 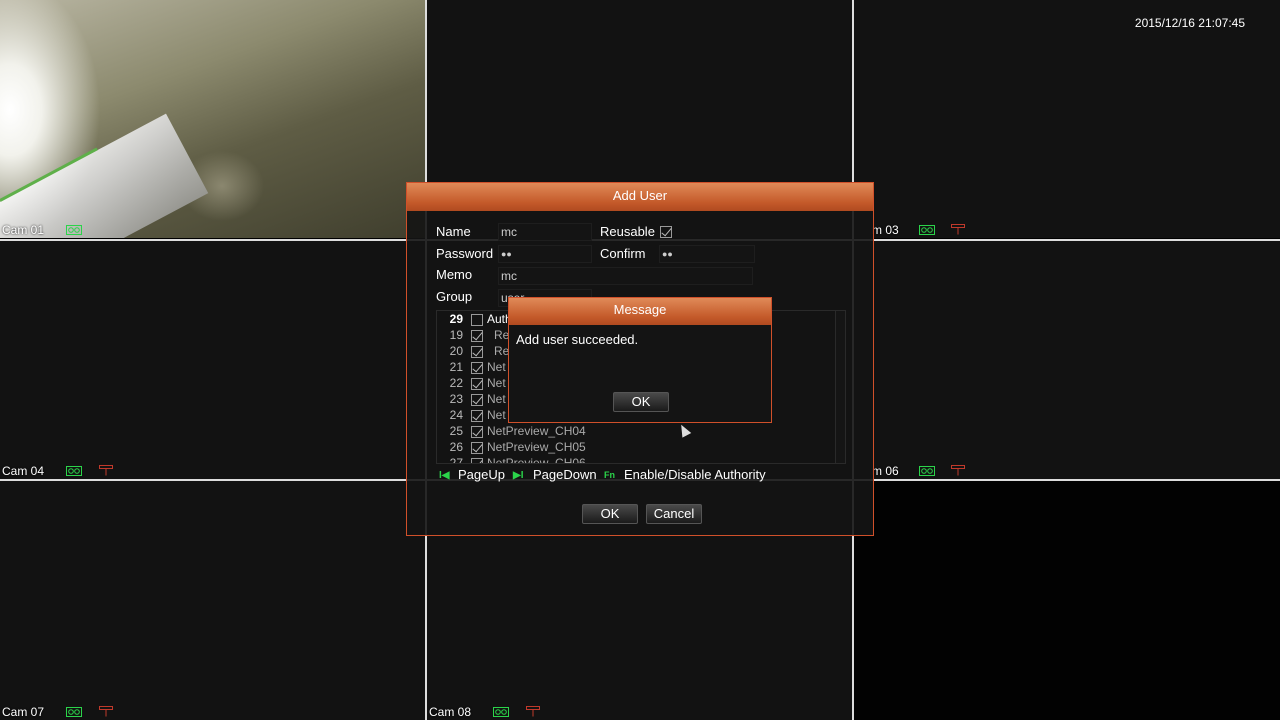 I want to click on permission-number: 22, so click(x=456, y=383).